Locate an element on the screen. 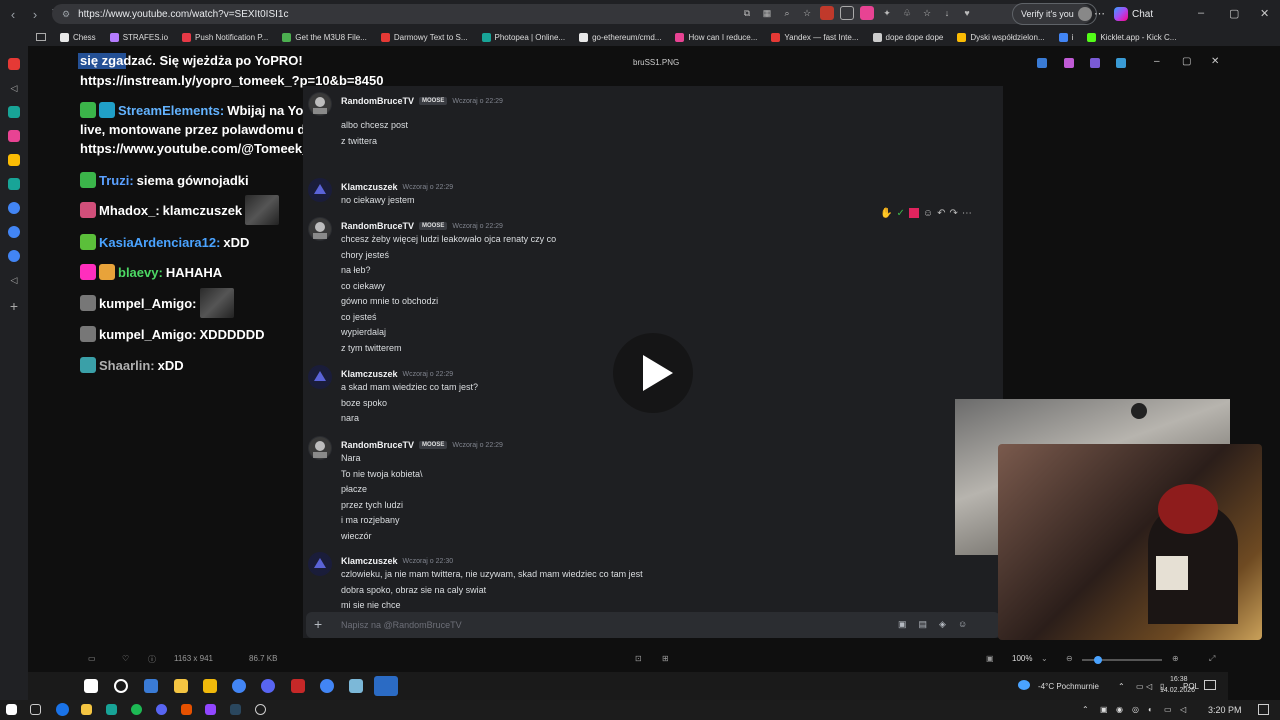 The image size is (1280, 720). zoom-dropdown-icon: ⌄ is located at coordinates (1044, 658).